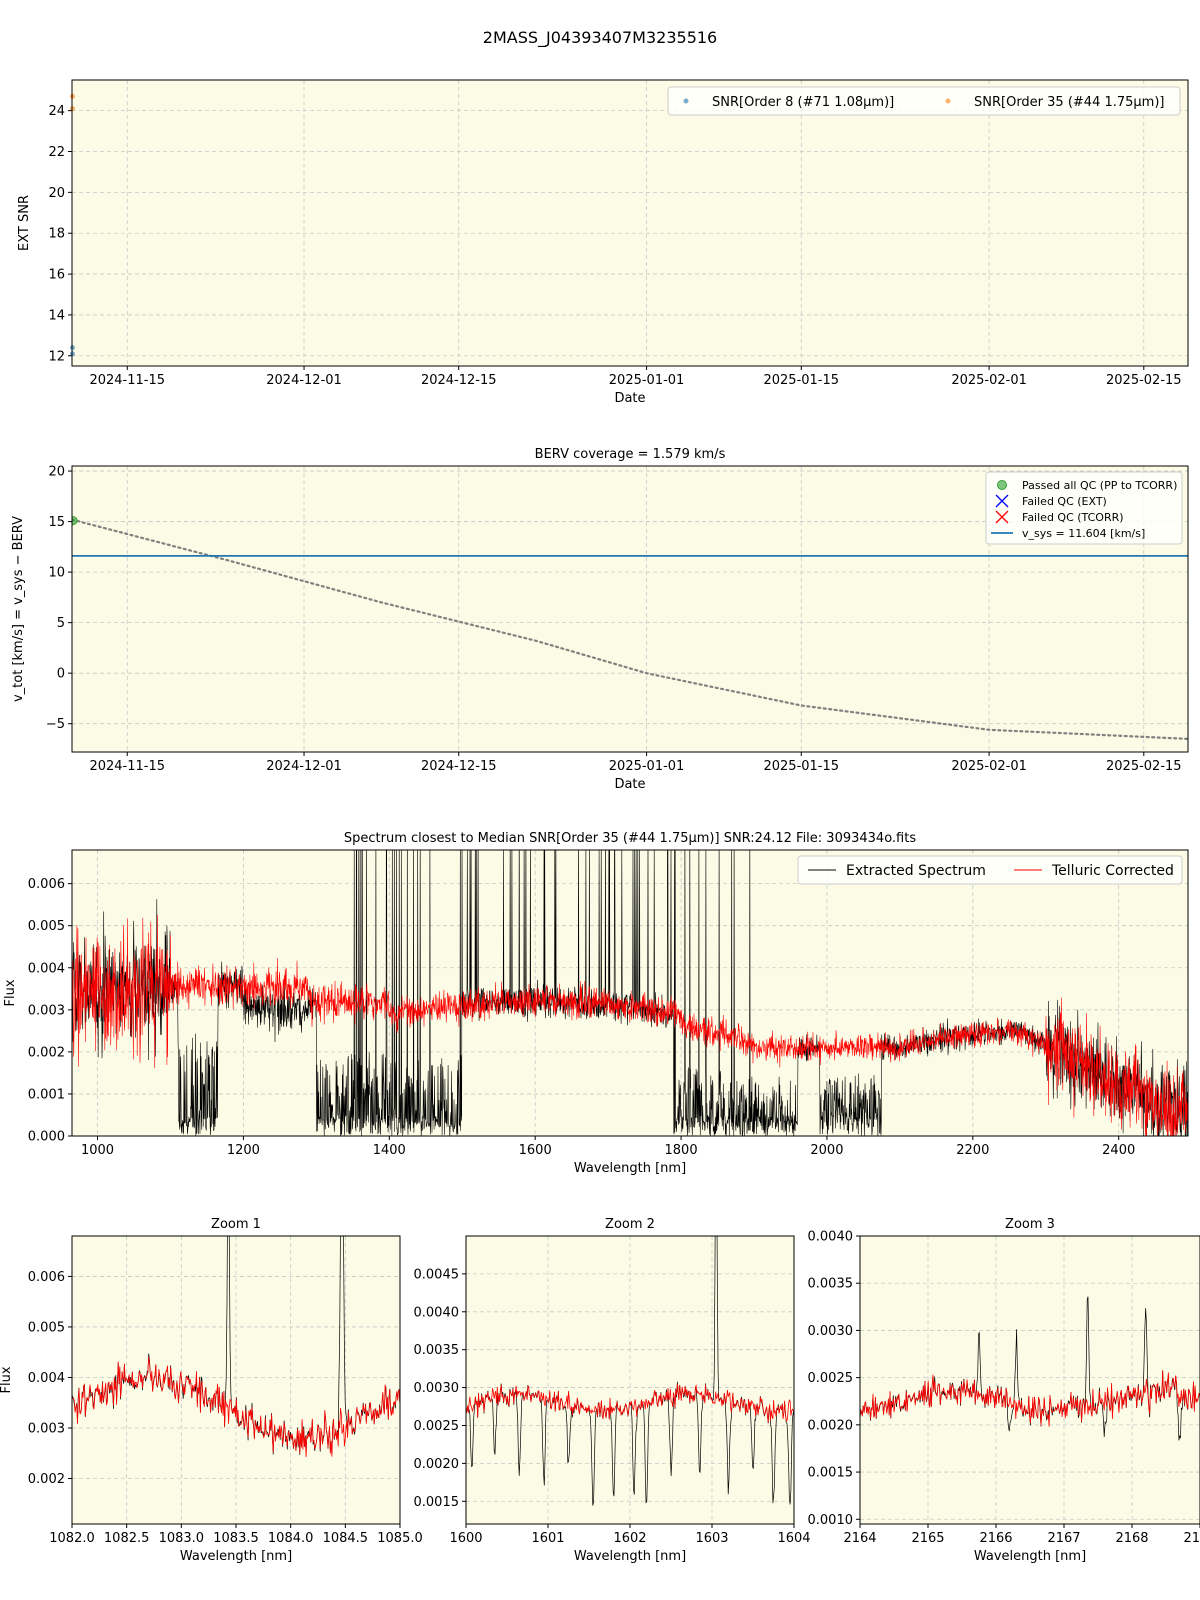 Image resolution: width=1200 pixels, height=1600 pixels. I want to click on zoom3-tick-label-x: 2164, so click(859, 1538).